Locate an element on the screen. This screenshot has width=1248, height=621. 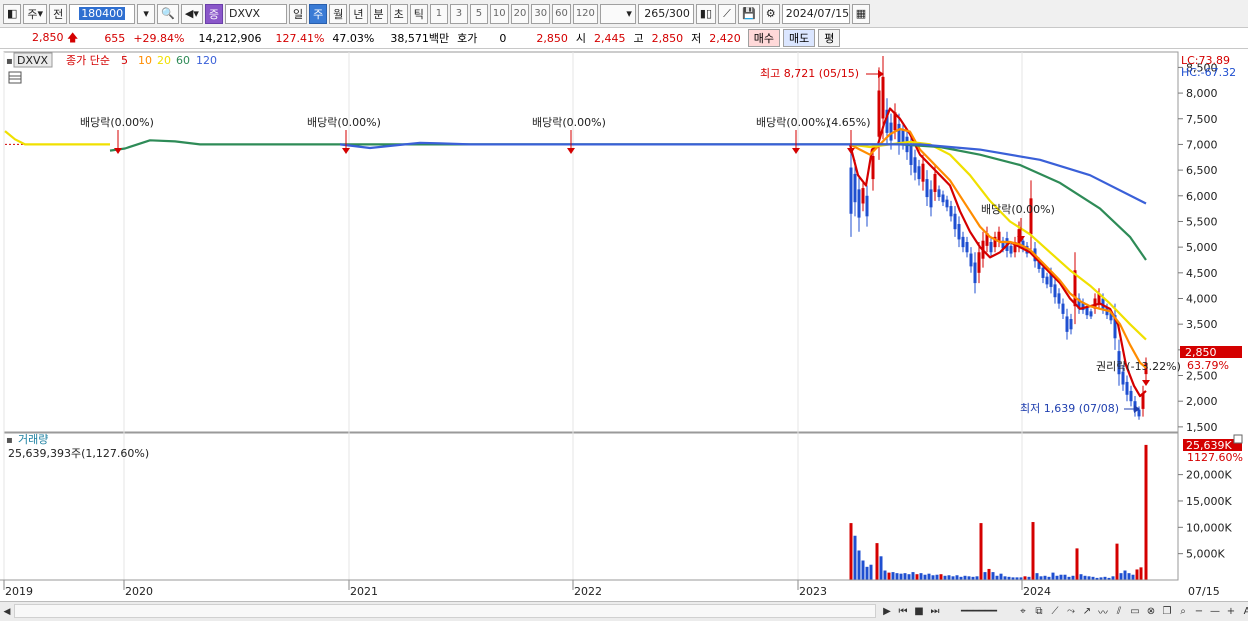
parallel-icon: ⫽ is located at coordinates (1119, 611).